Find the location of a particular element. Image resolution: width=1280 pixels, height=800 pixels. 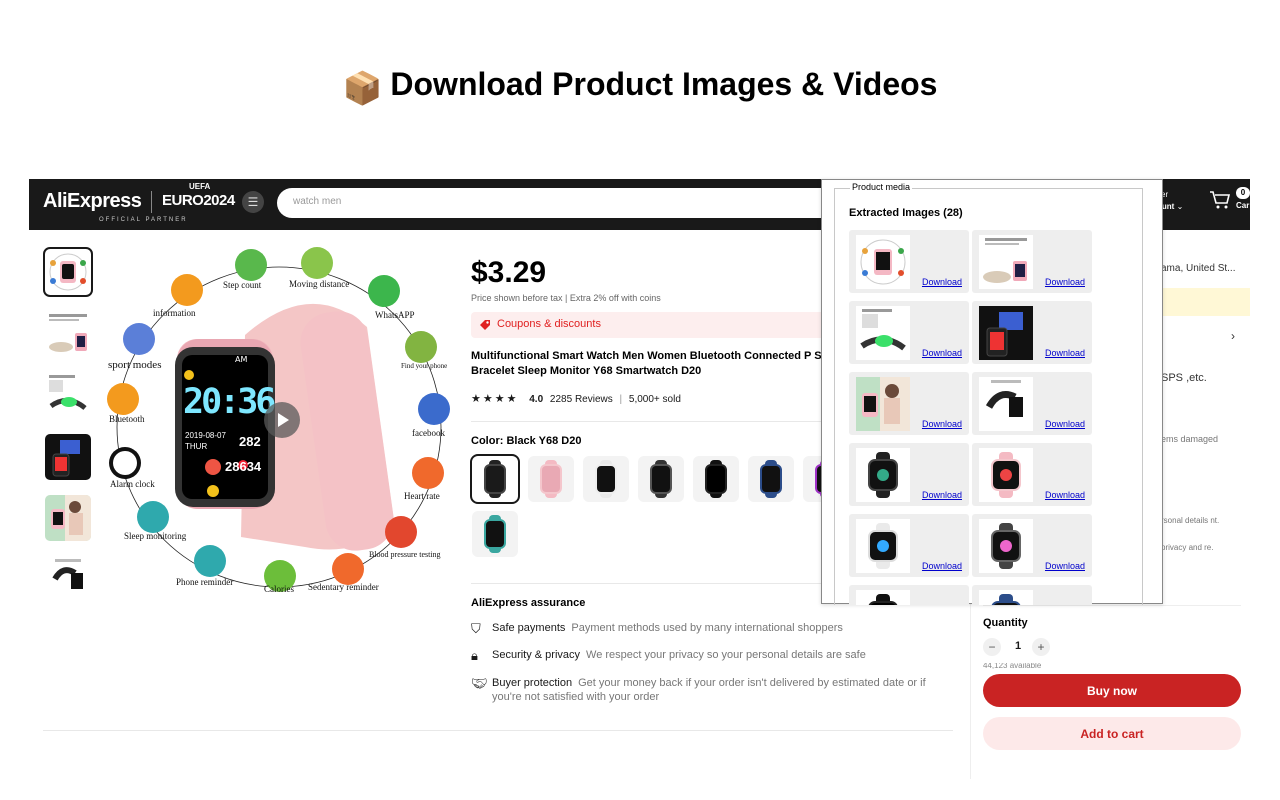

page-headline: 📦 Download Product Images & Videos is located at coordinates (640, 86).